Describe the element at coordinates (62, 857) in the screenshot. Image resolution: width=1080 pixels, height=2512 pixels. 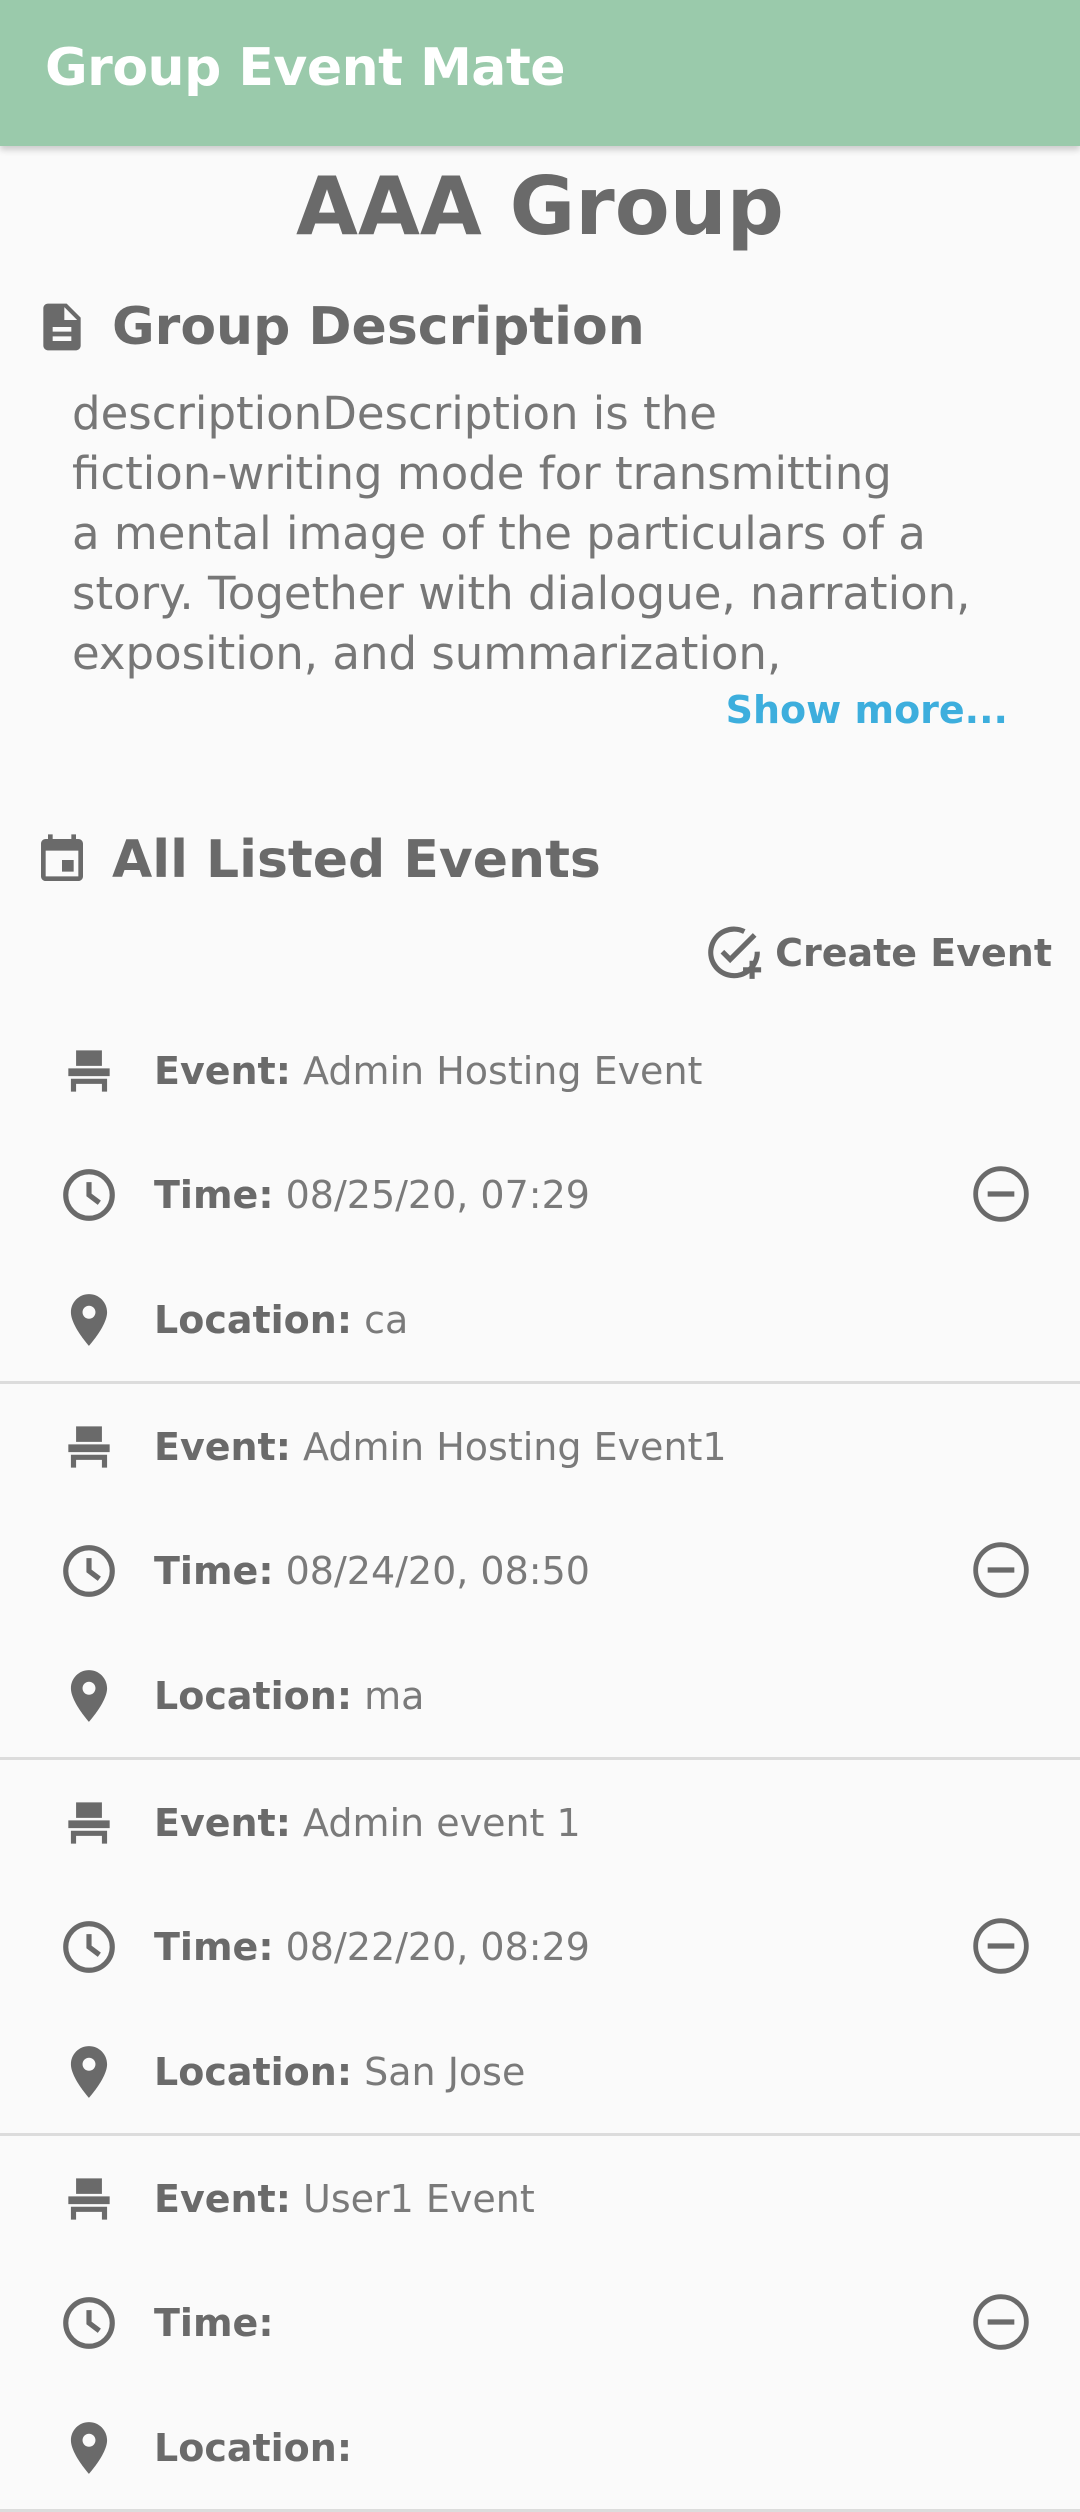
I see `calendar-icon` at that location.